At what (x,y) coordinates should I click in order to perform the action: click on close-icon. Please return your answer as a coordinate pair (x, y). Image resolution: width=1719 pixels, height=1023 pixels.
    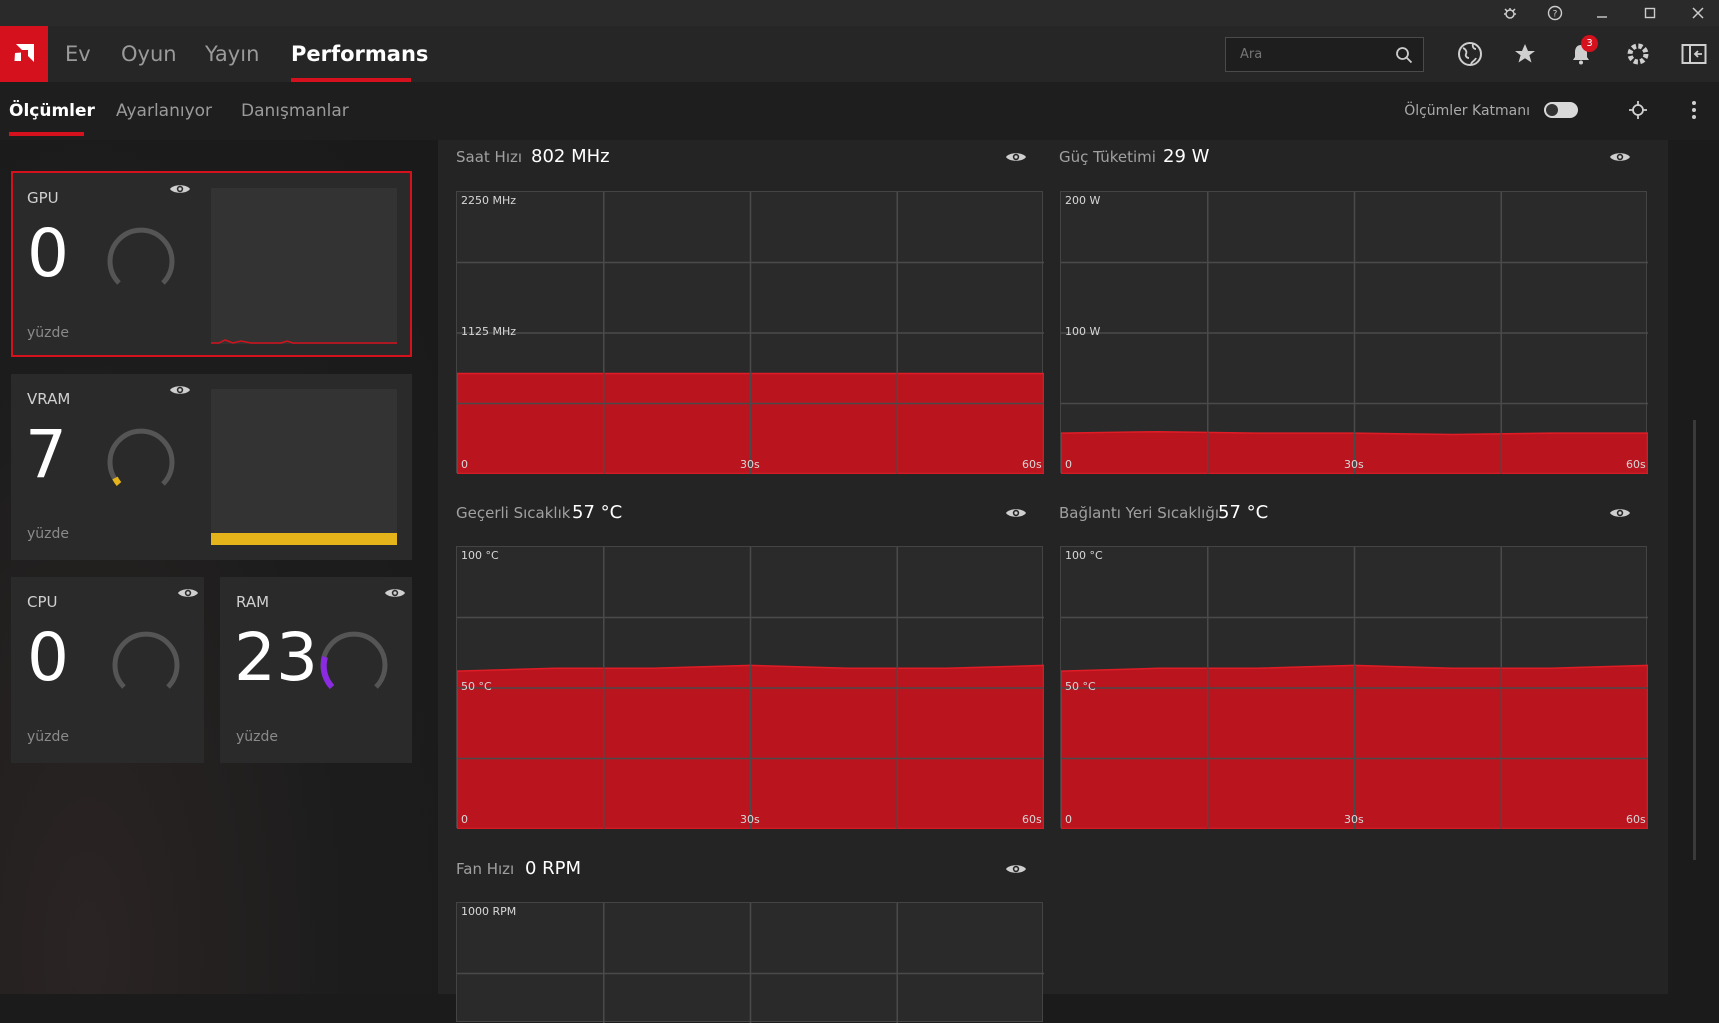
    Looking at the image, I should click on (1698, 13).